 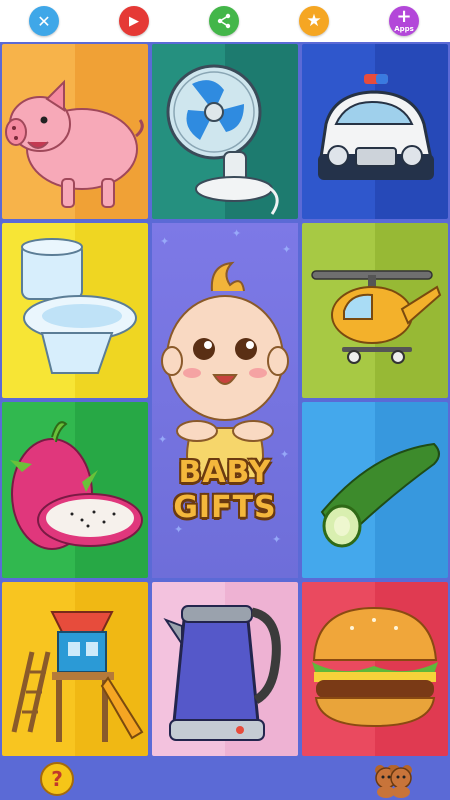 I want to click on tile-burger, so click(x=375, y=669).